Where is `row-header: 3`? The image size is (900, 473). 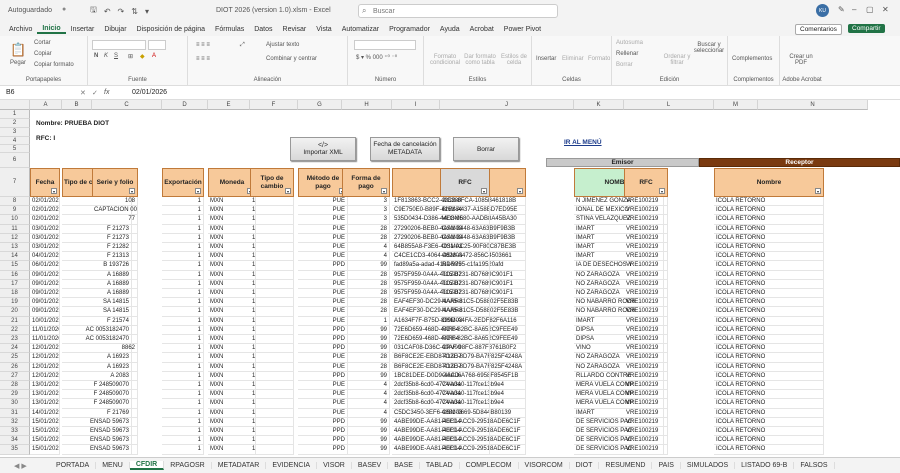 row-header: 3 is located at coordinates (15, 132).